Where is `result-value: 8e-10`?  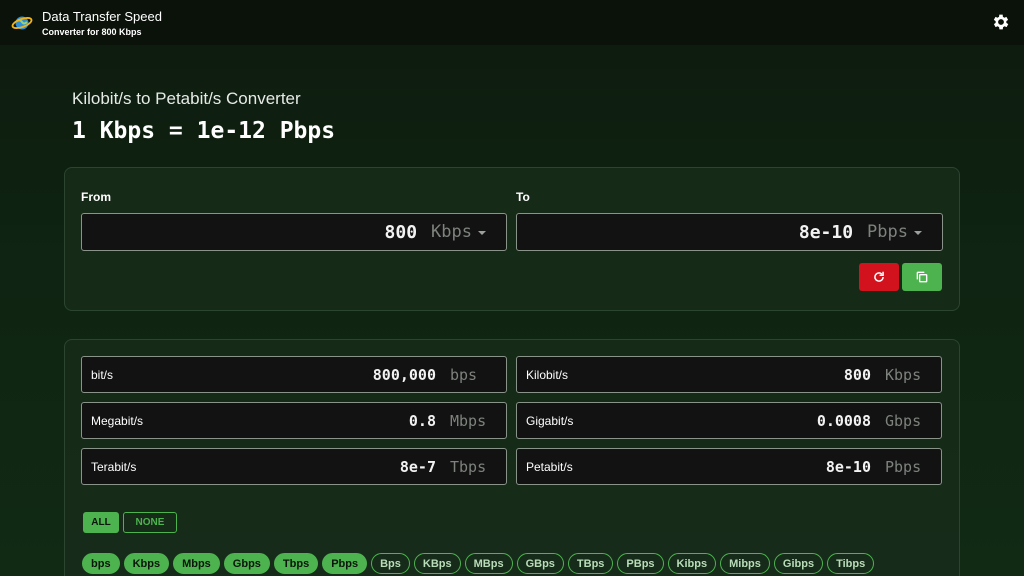
result-value: 8e-10 is located at coordinates (848, 467).